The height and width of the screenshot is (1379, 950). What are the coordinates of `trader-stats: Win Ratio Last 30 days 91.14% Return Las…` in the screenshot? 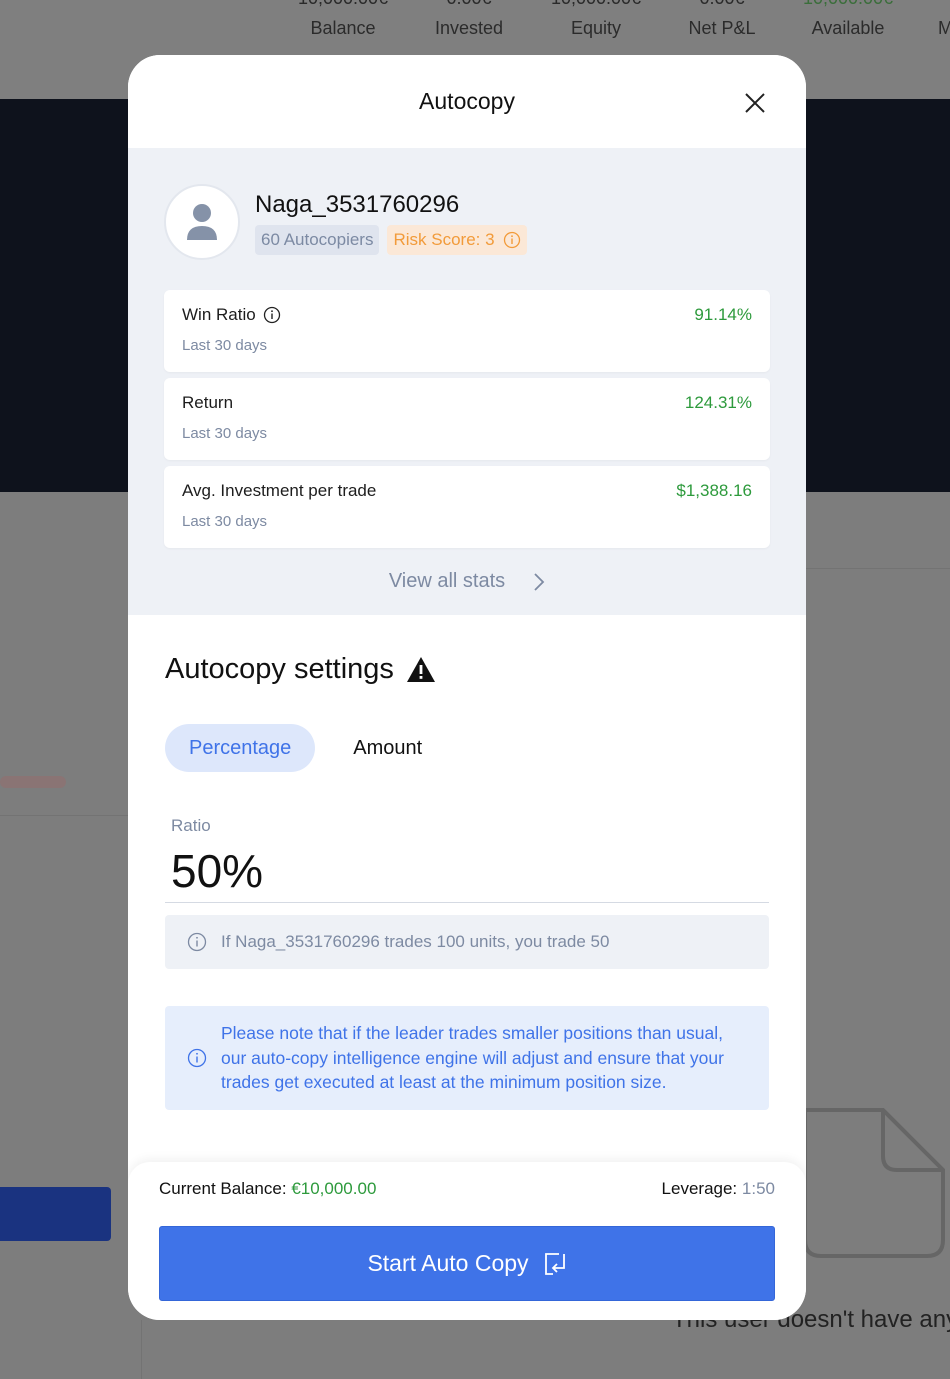 It's located at (467, 419).